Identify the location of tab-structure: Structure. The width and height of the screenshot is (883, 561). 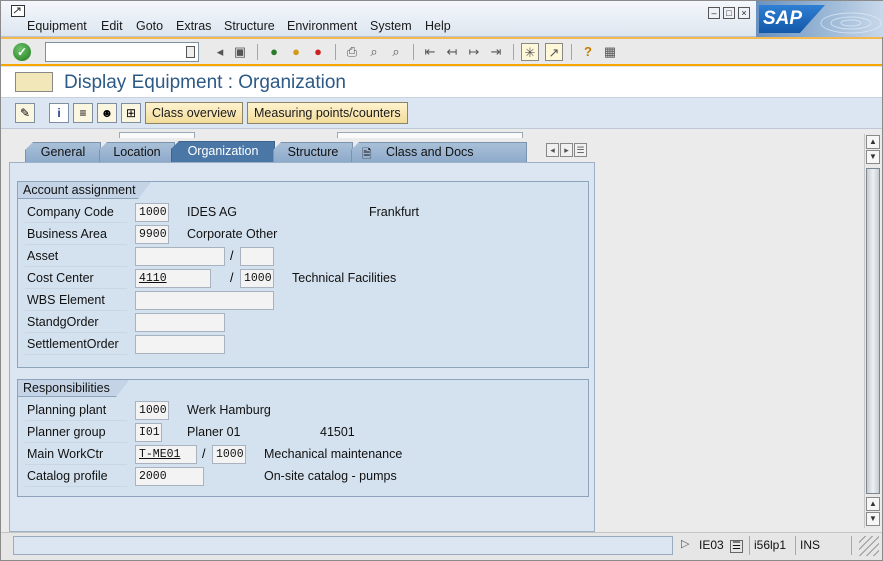
(313, 152).